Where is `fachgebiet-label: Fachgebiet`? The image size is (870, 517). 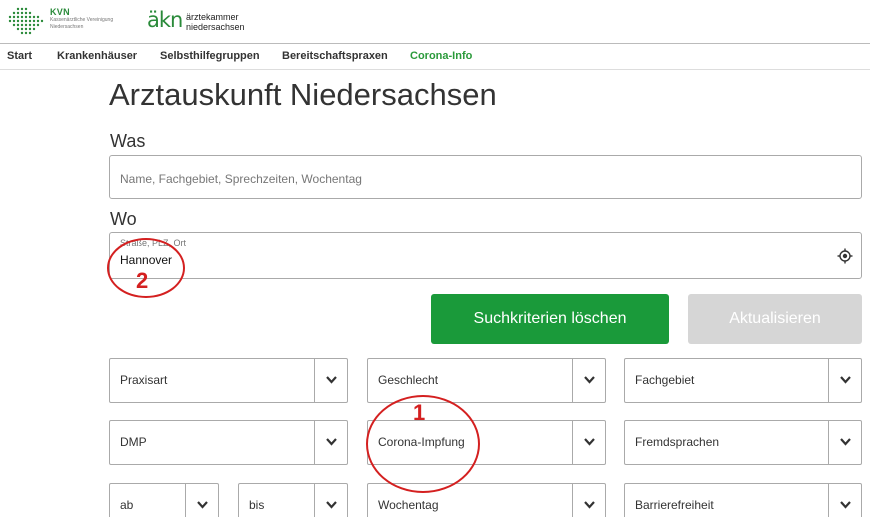
fachgebiet-label: Fachgebiet is located at coordinates (665, 380).